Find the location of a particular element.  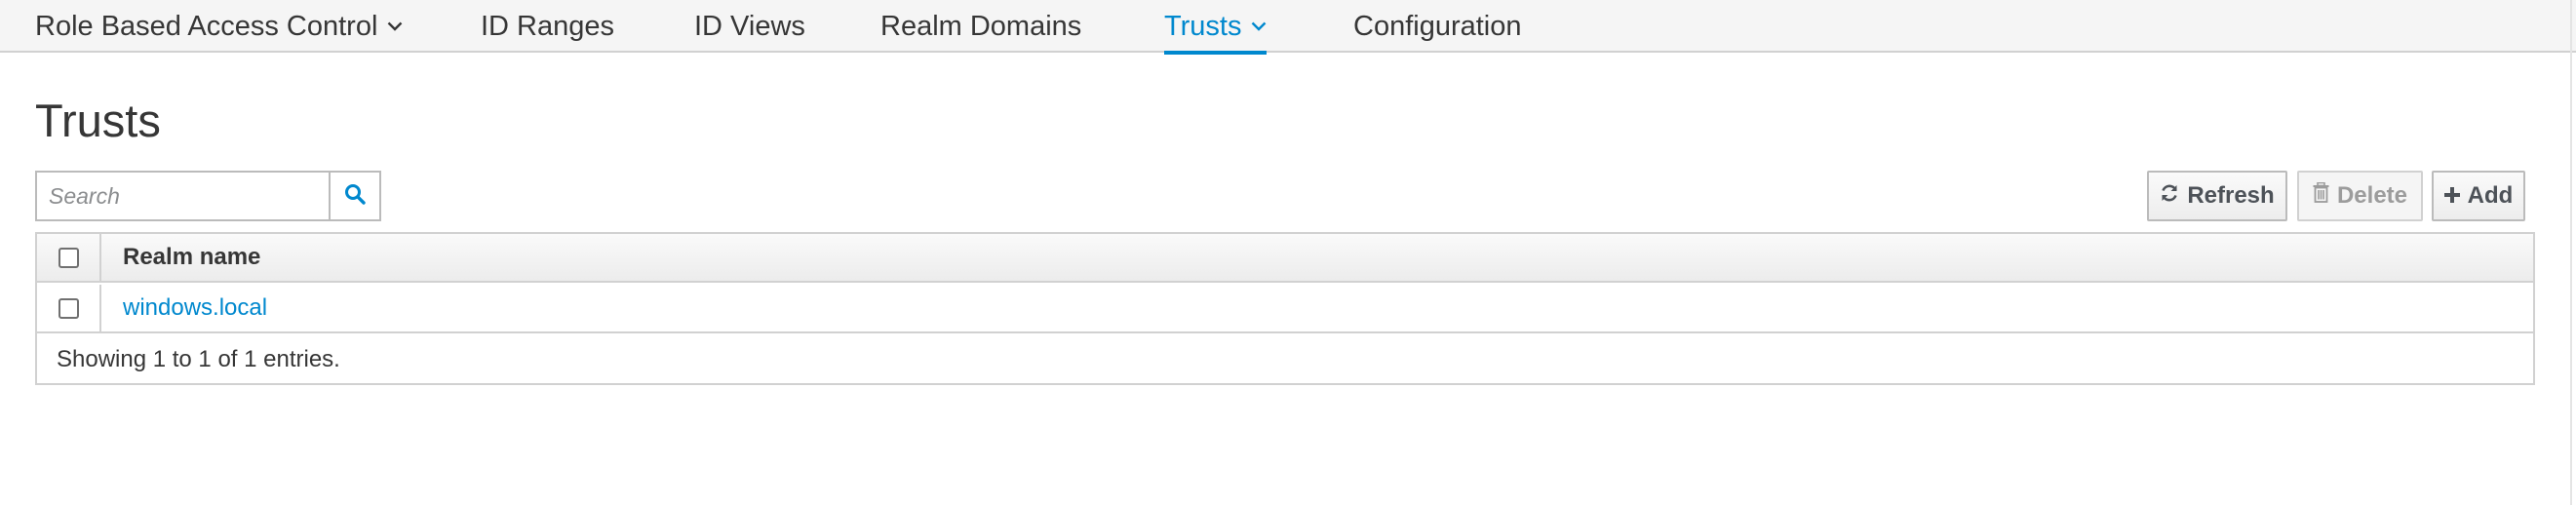

table-footer: Showing 1 to 1 of 1 entries. is located at coordinates (198, 359).